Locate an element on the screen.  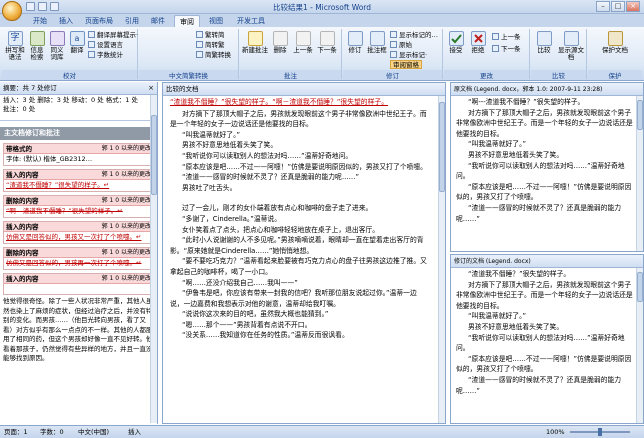
tab-view: 视图 is located at coordinates (216, 21).